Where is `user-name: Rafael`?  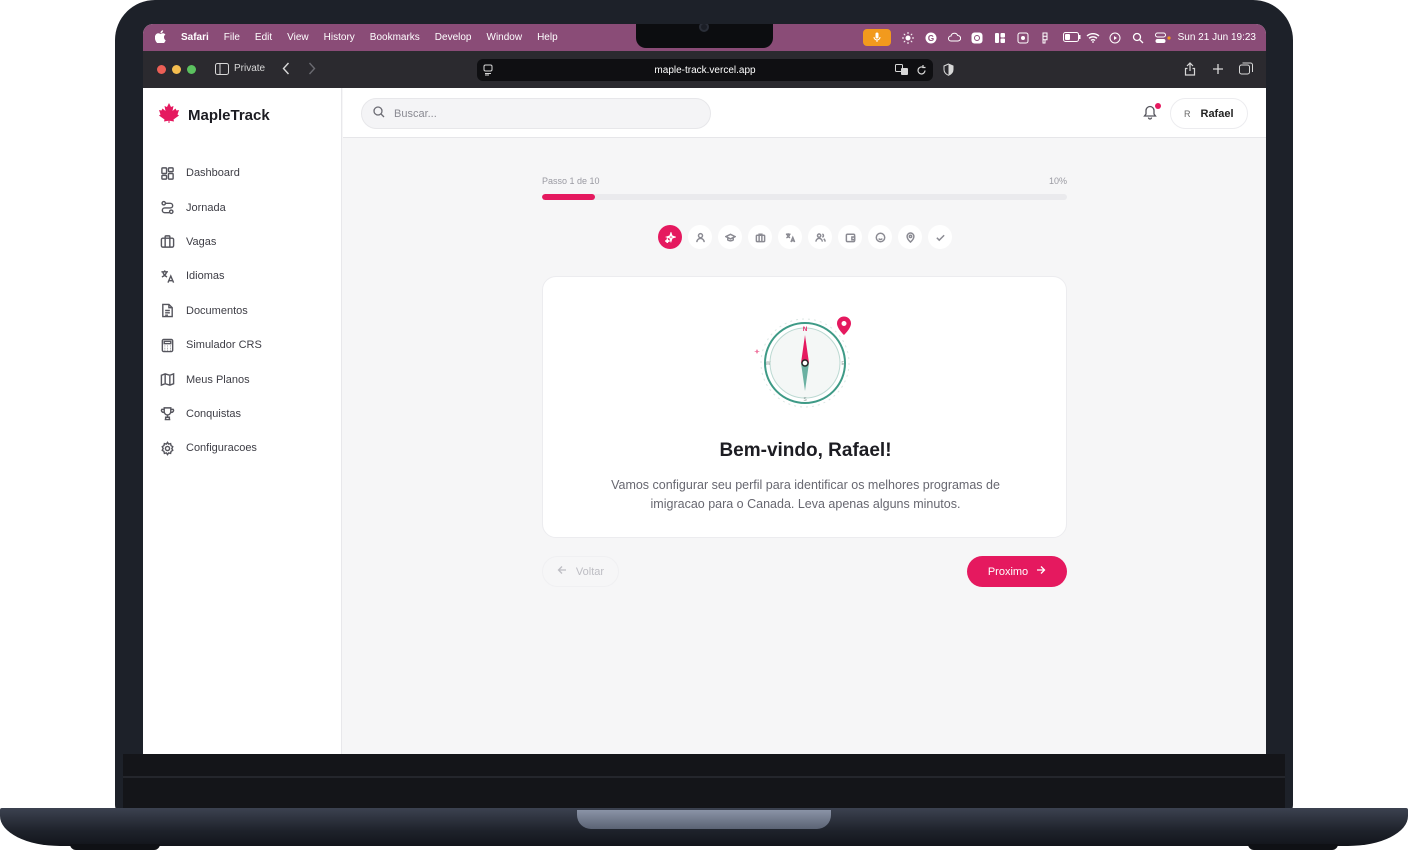 user-name: Rafael is located at coordinates (1217, 113).